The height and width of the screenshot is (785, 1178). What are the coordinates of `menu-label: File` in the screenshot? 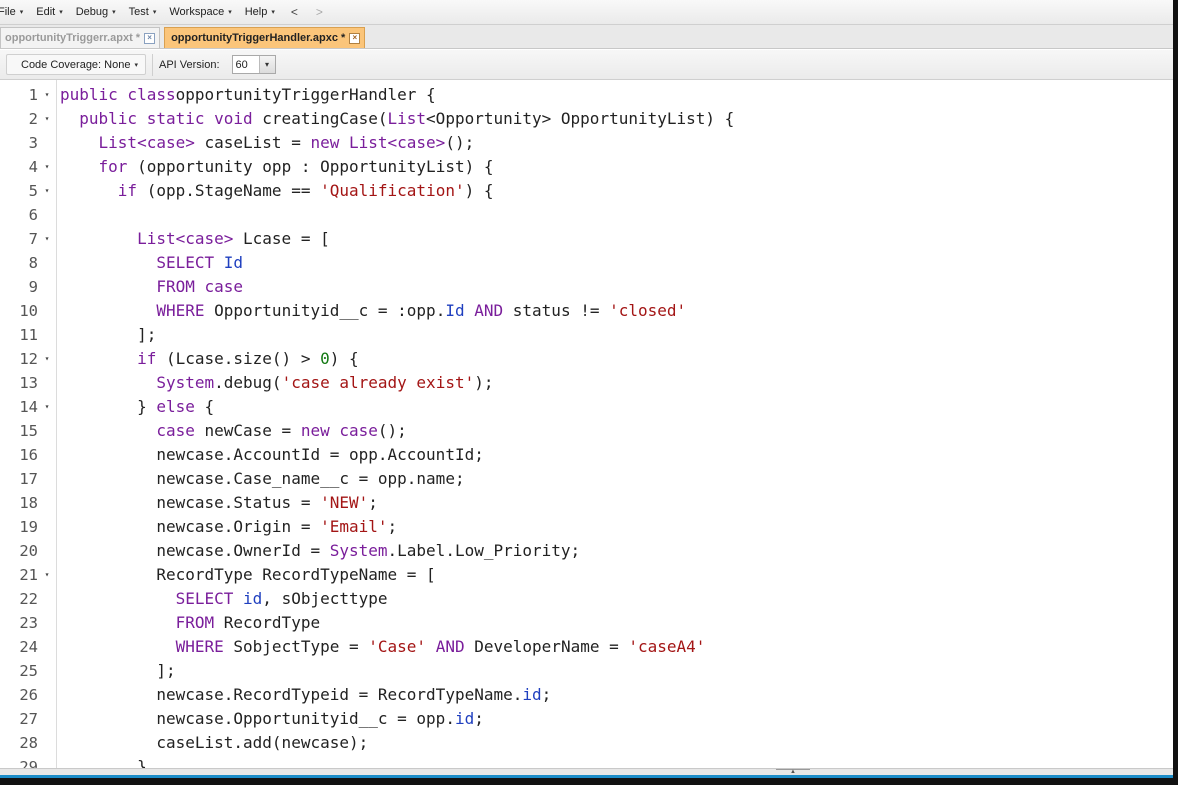 It's located at (8, 12).